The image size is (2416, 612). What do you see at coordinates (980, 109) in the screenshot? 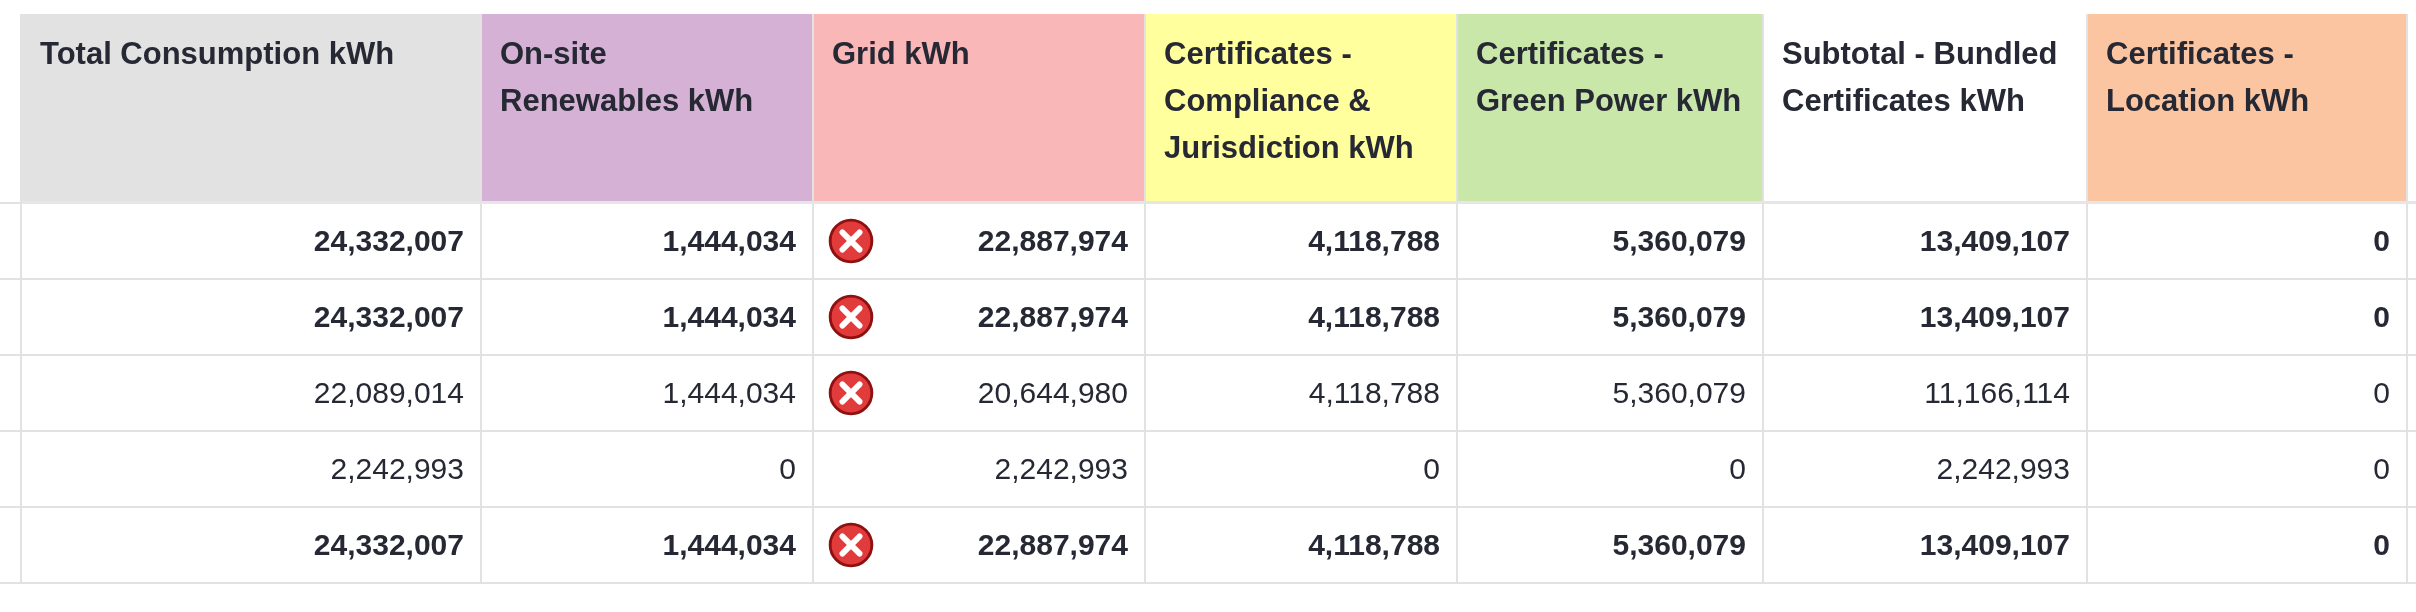
I see `column-header: Grid kWh` at bounding box center [980, 109].